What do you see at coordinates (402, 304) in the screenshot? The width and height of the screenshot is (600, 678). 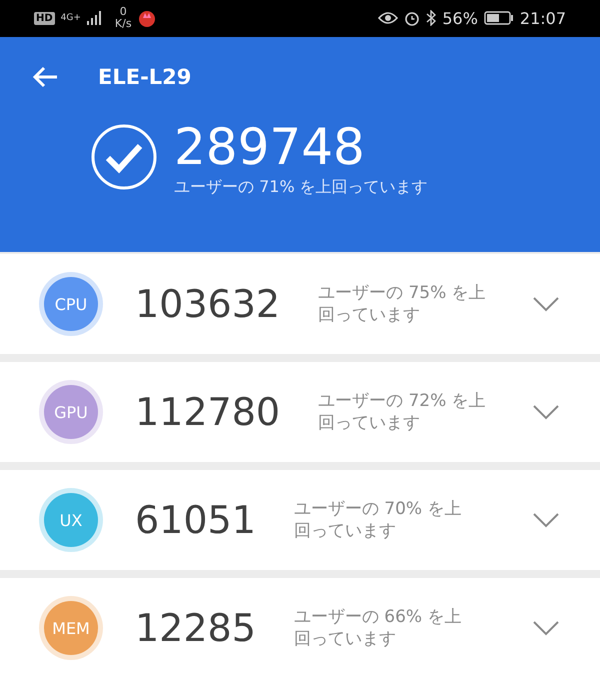 I see `rank-text: ユーザーの 75% を上回っています` at bounding box center [402, 304].